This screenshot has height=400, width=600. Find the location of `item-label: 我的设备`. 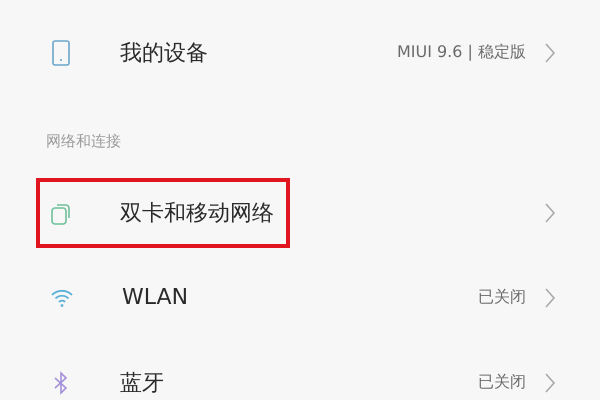

item-label: 我的设备 is located at coordinates (164, 54).